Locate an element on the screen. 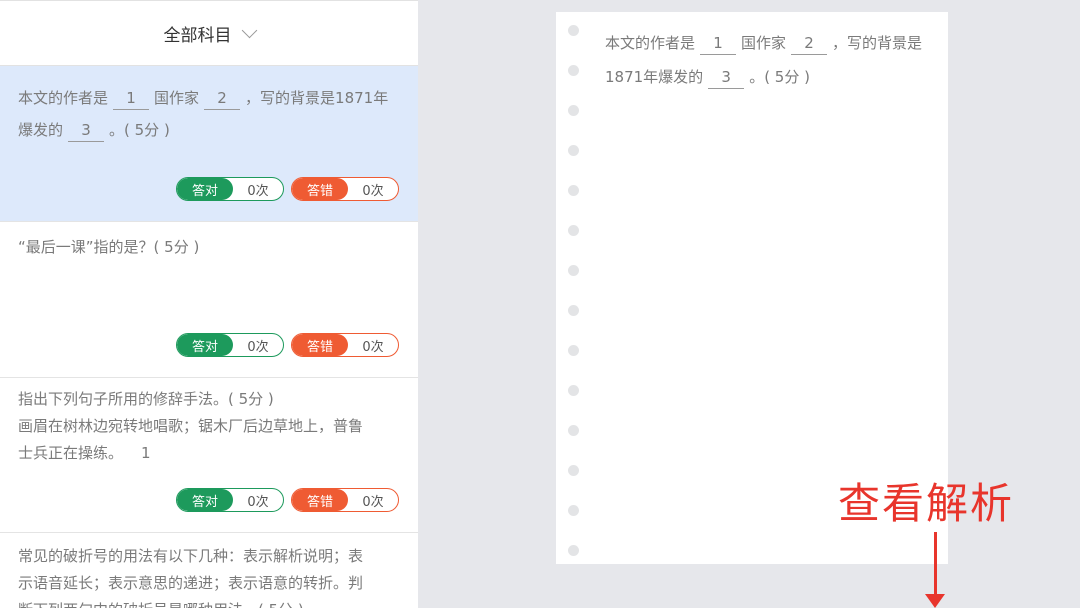 This screenshot has width=1080, height=608. paper-text-segment: 1871年爆发的 is located at coordinates (654, 77).